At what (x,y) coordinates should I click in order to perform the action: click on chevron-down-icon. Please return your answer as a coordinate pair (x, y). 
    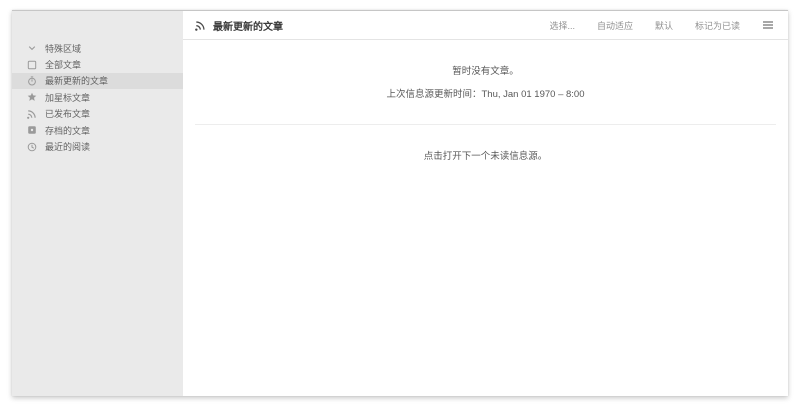
    Looking at the image, I should click on (32, 48).